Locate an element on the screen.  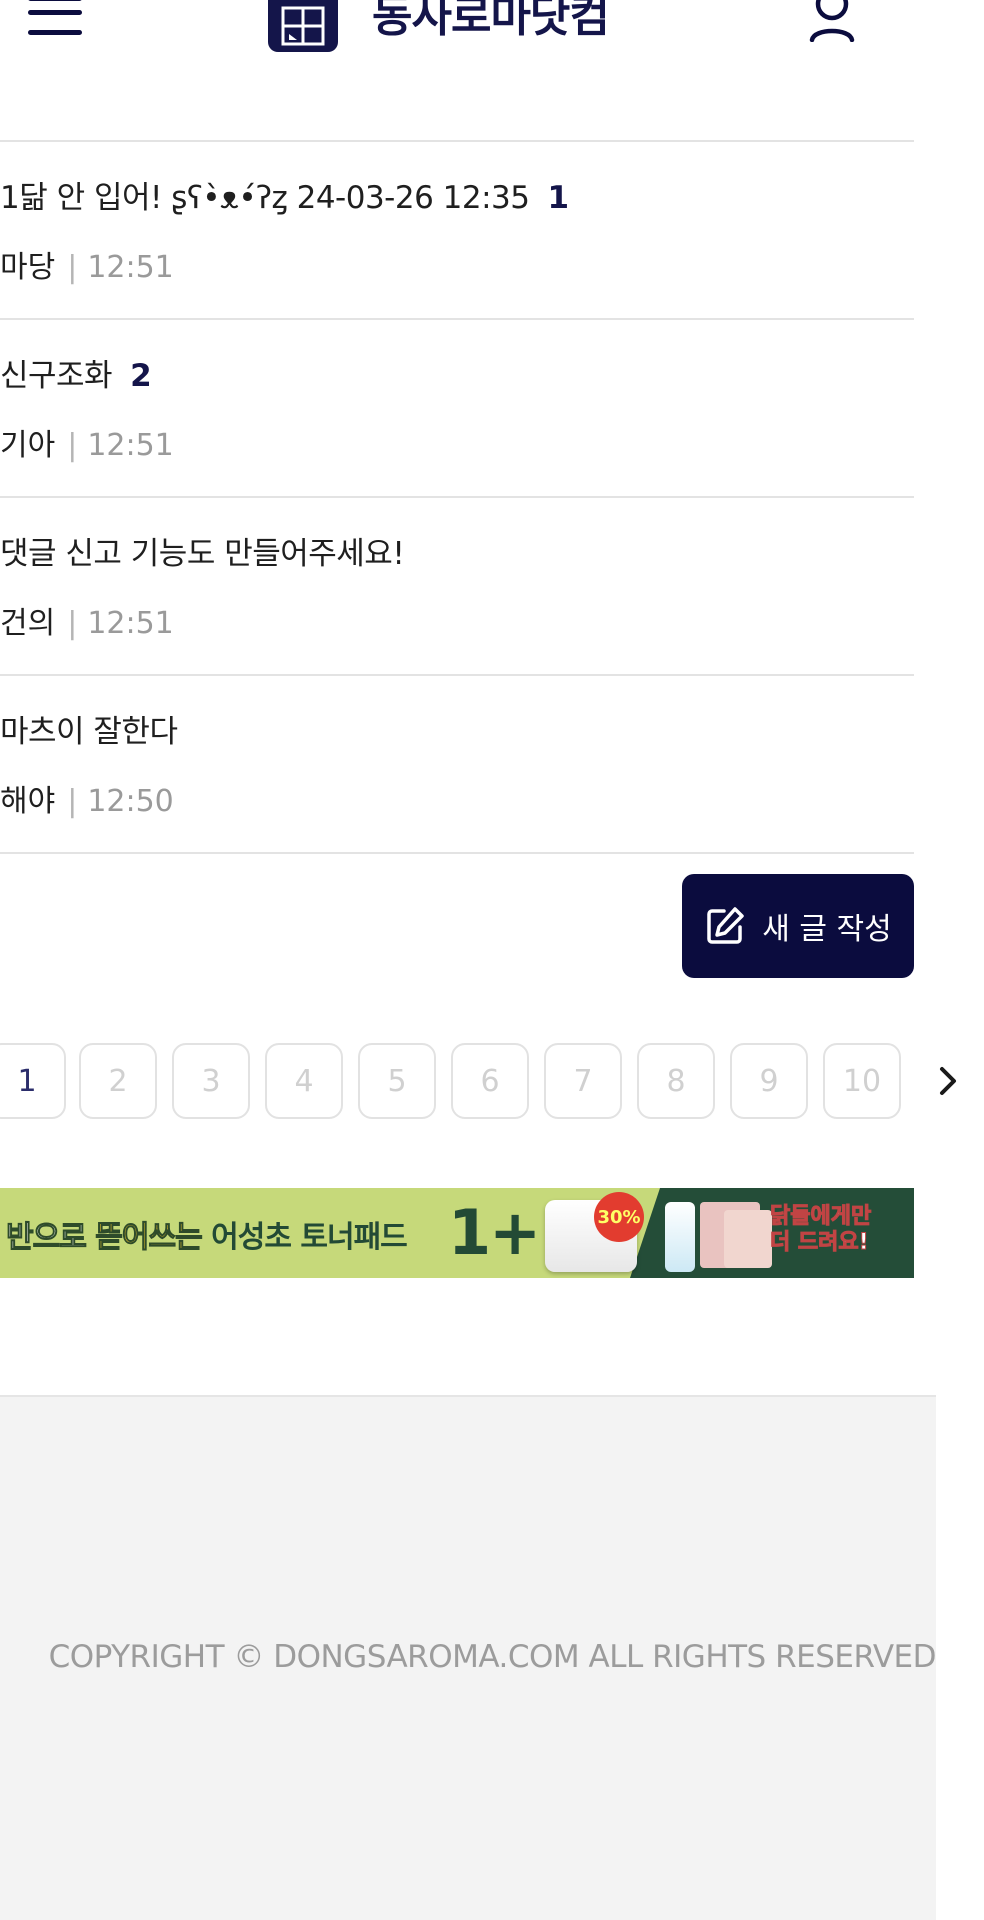
header: 동사로마닷컴 is located at coordinates (492, 40).